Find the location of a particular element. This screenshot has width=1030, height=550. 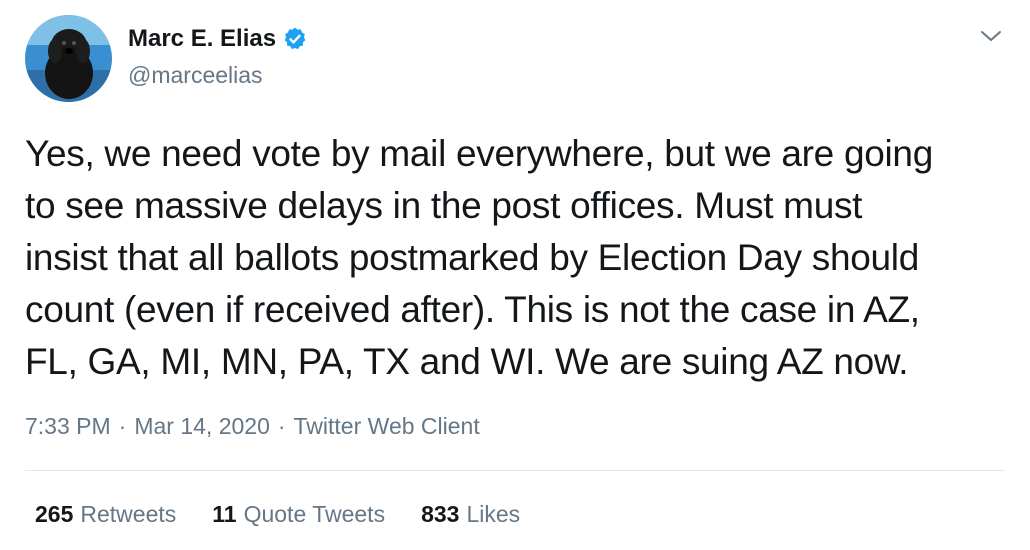

retweets-count: 265 is located at coordinates (54, 514).